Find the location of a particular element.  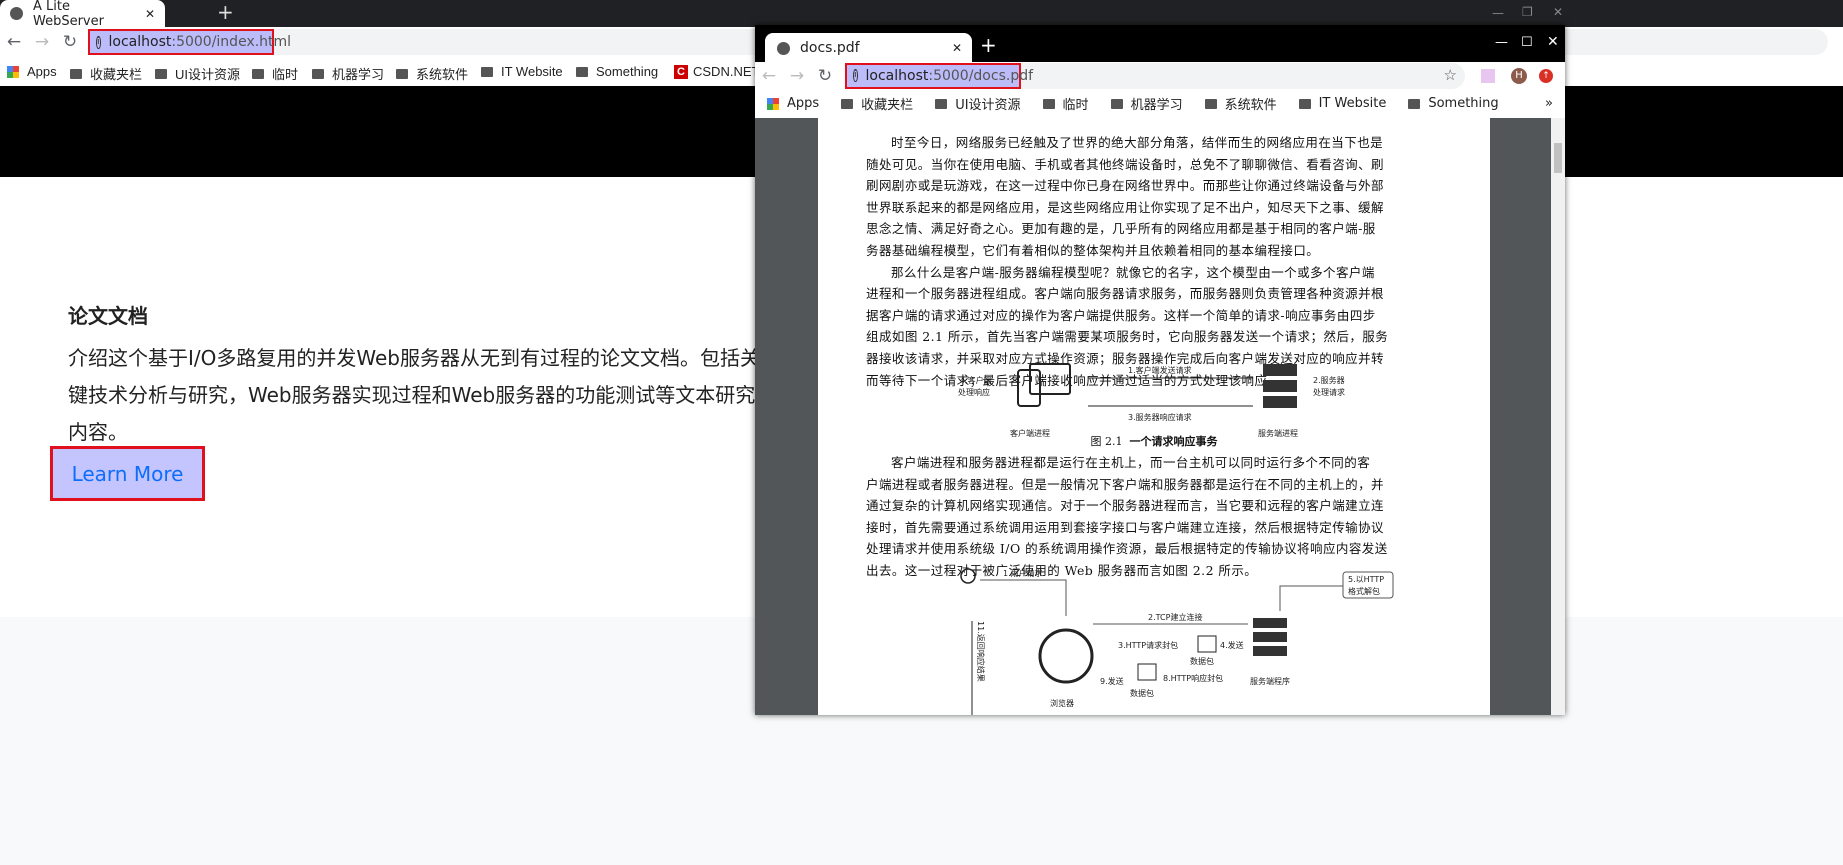

pdf-text-line: 刷网剧亦或是玩游戏，在这一过程中你已身在网络世界中。而那些让你通过终端设备与外部 is located at coordinates (1125, 186).